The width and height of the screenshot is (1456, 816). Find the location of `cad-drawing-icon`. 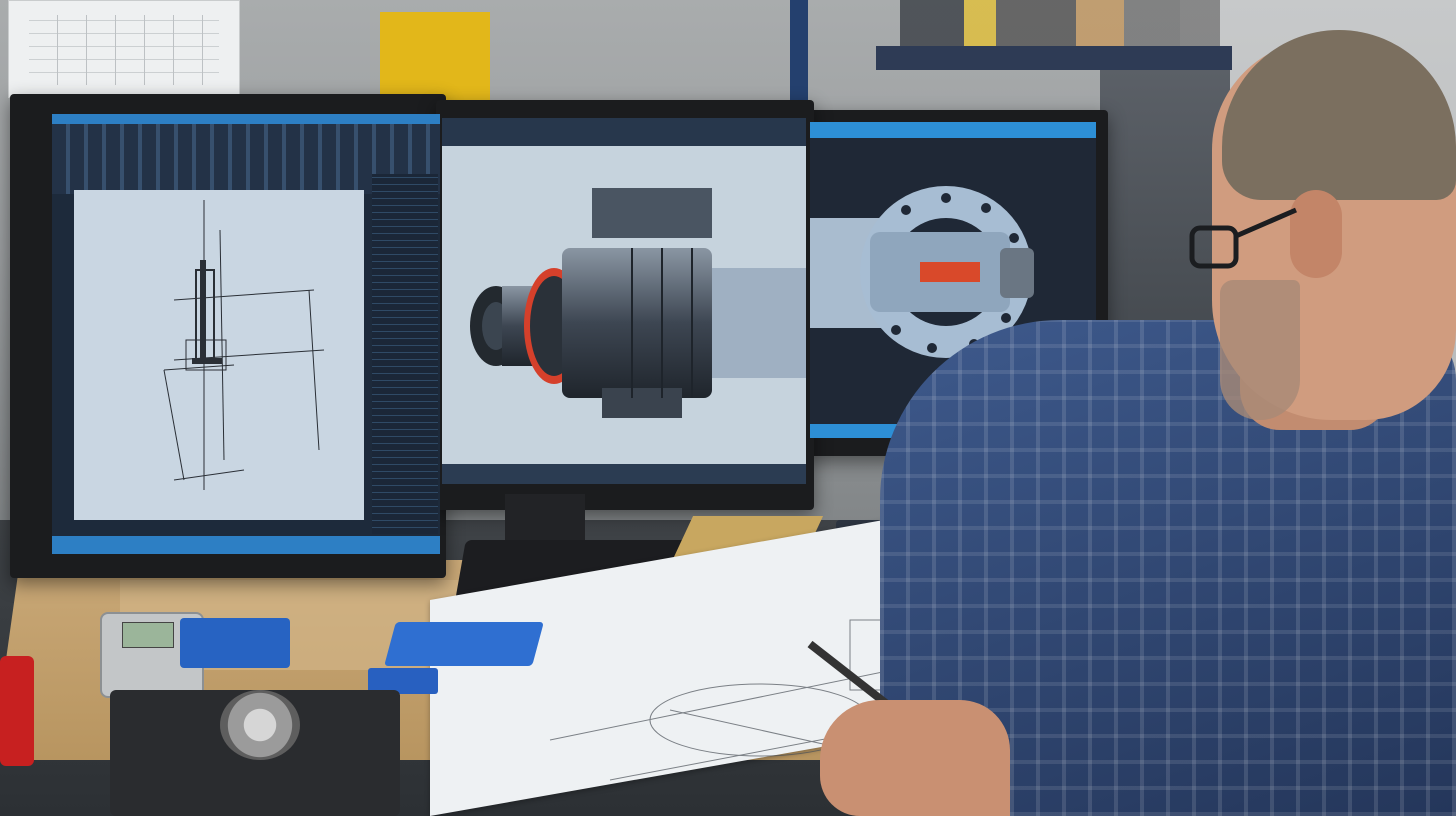

cad-drawing-icon is located at coordinates (244, 345).